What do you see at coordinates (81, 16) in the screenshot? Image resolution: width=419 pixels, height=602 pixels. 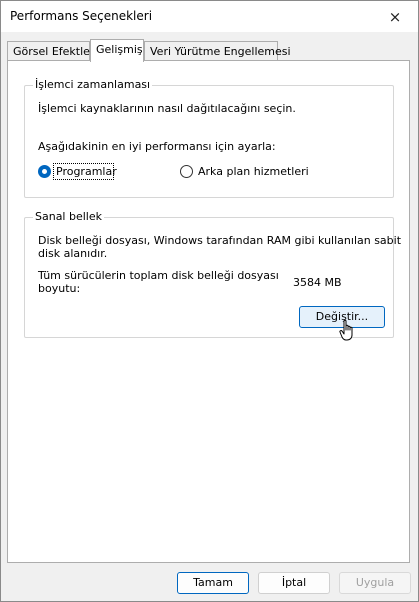 I see `window-title: Performans Seçenekleri` at bounding box center [81, 16].